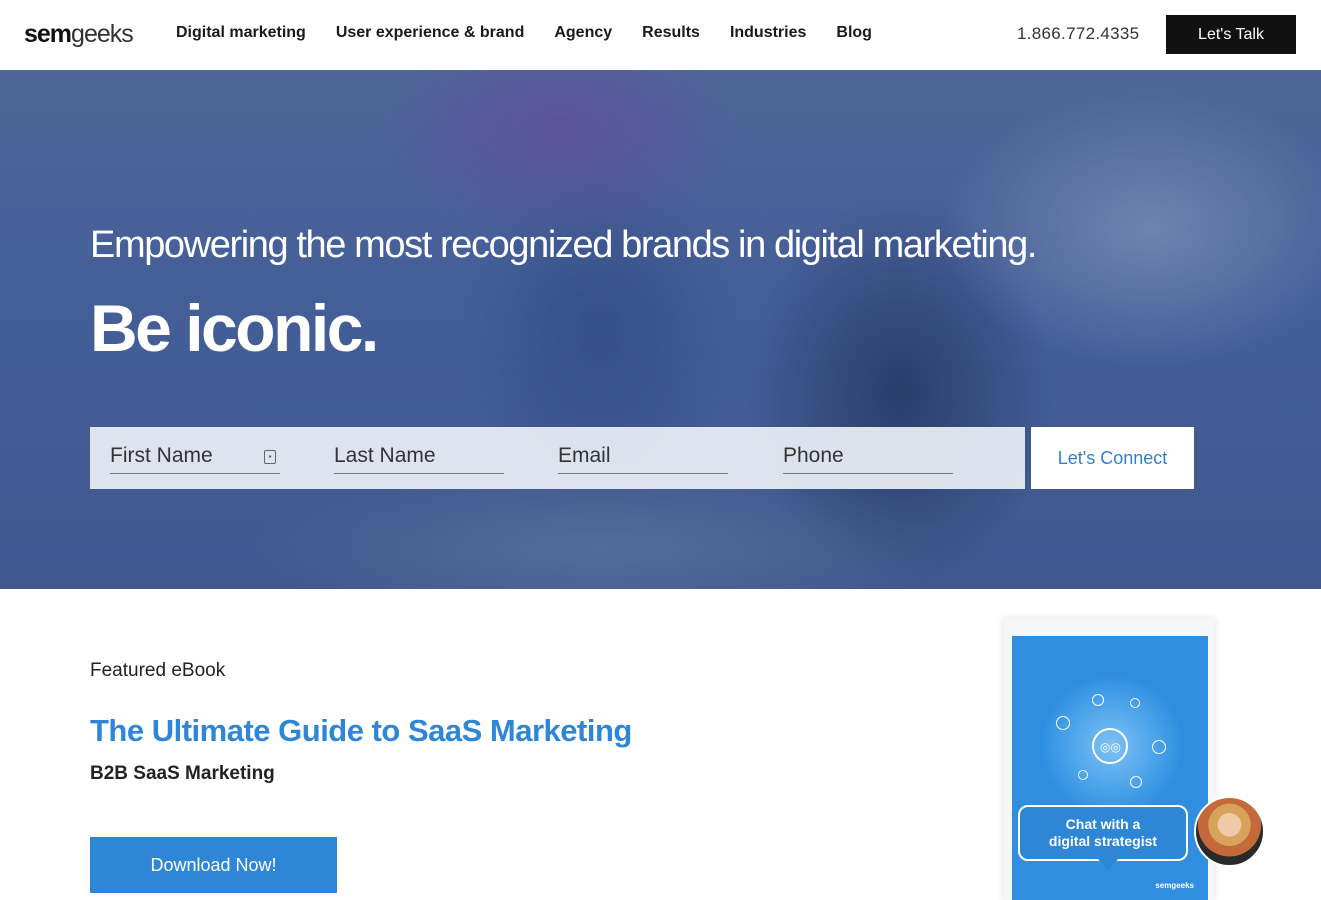 The width and height of the screenshot is (1321, 900). Describe the element at coordinates (1103, 824) in the screenshot. I see `chat-text-line1: Chat with a` at that location.